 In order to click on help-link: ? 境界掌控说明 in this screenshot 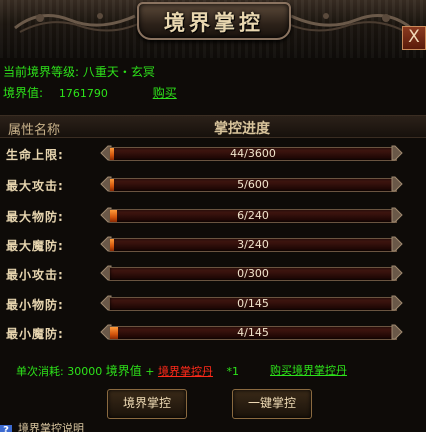, I will do `click(42, 426)`.